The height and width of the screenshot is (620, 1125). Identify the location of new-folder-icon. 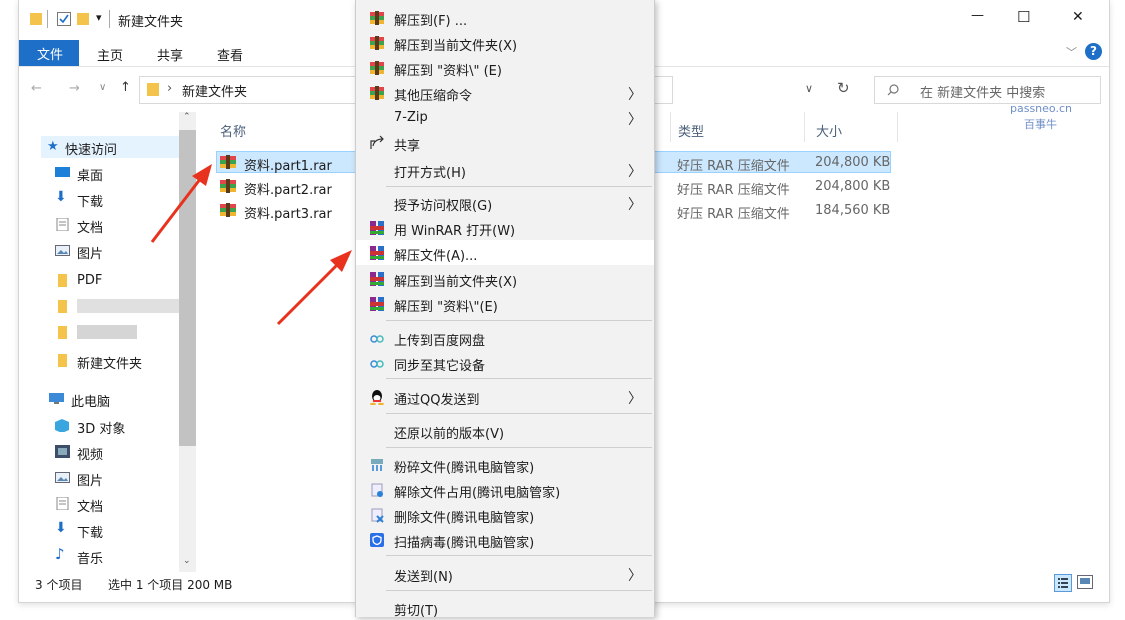
(83, 19).